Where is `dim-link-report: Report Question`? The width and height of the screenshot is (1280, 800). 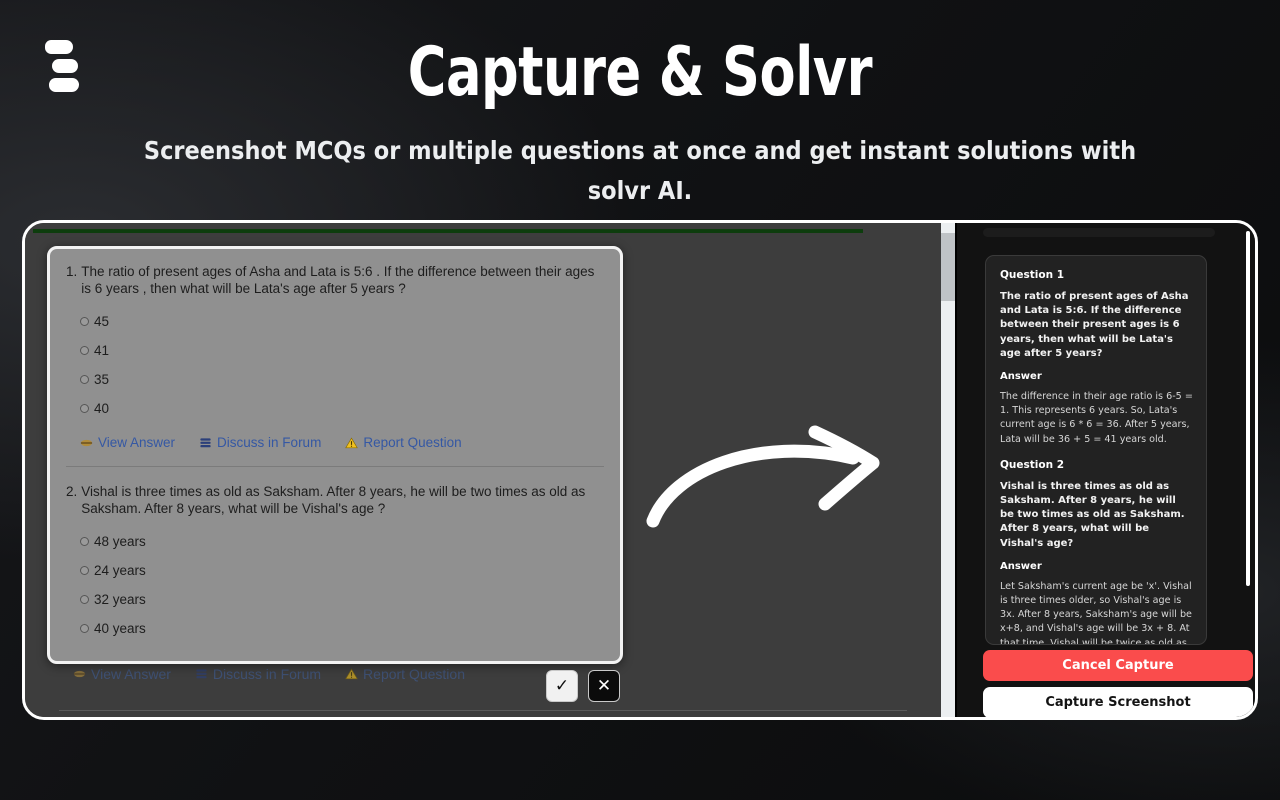
dim-link-report: Report Question is located at coordinates (405, 674).